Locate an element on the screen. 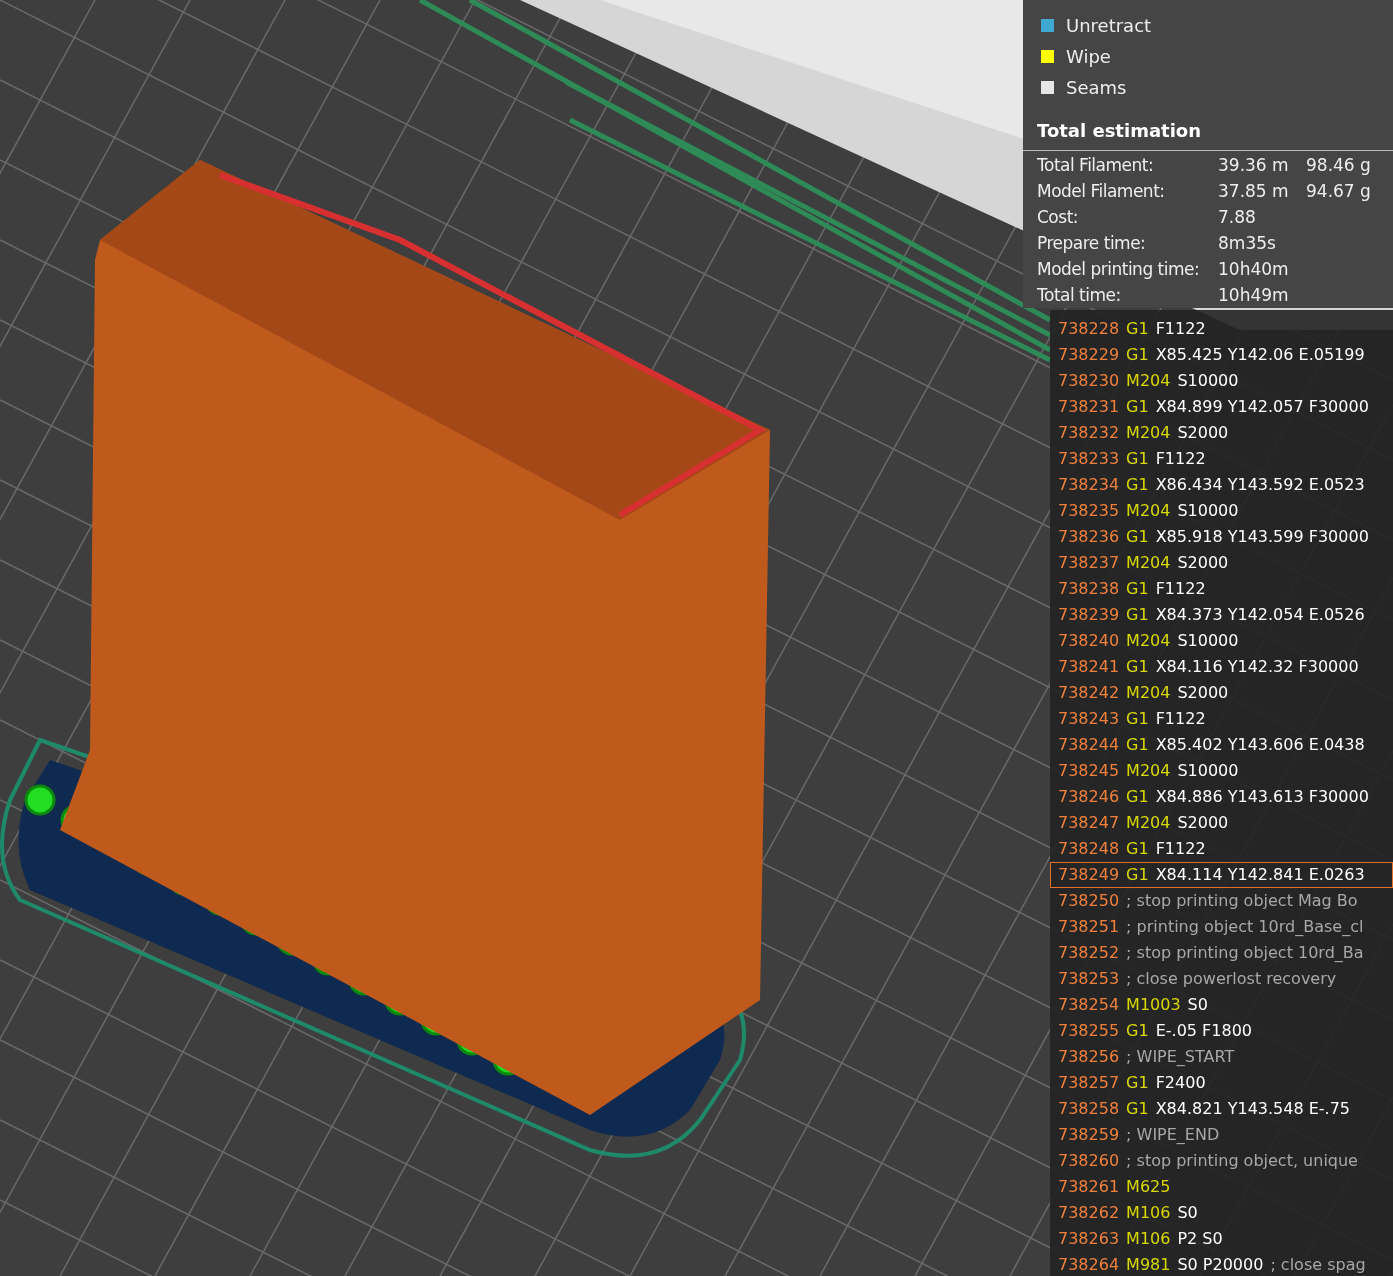  gcode-line: 738255 G1 E-.05 F1800 is located at coordinates (1221, 1031).